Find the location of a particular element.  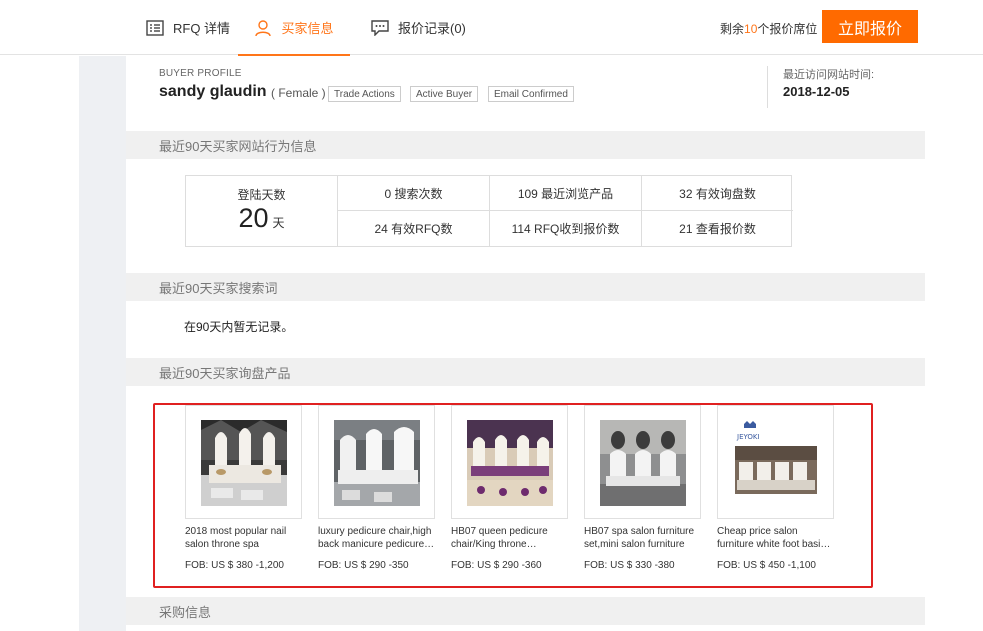

tag-email-confirmed: Email Confirmed is located at coordinates (531, 94).